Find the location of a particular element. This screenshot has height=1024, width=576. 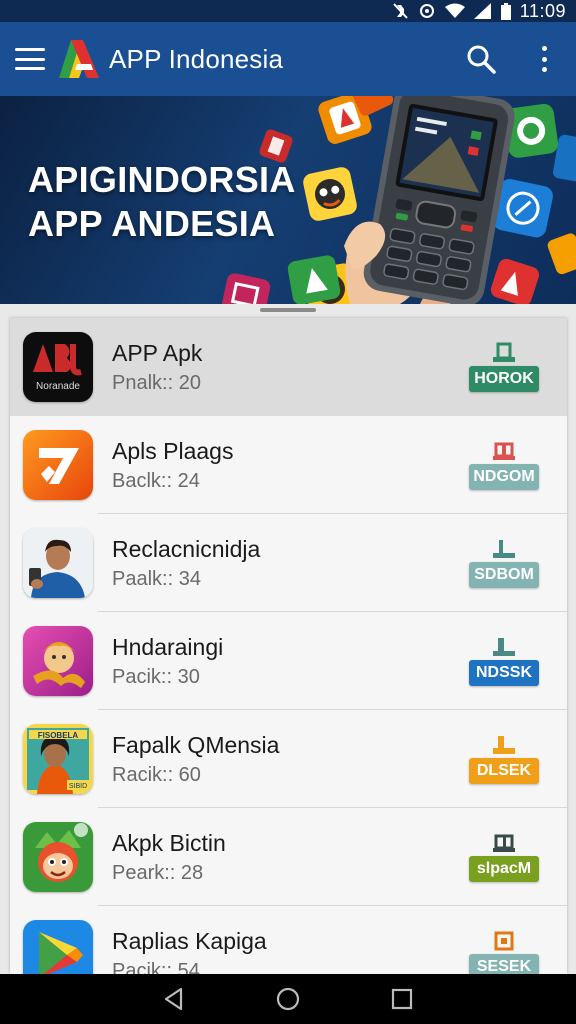

banner-line-2: APP ANDESIA is located at coordinates (152, 223).